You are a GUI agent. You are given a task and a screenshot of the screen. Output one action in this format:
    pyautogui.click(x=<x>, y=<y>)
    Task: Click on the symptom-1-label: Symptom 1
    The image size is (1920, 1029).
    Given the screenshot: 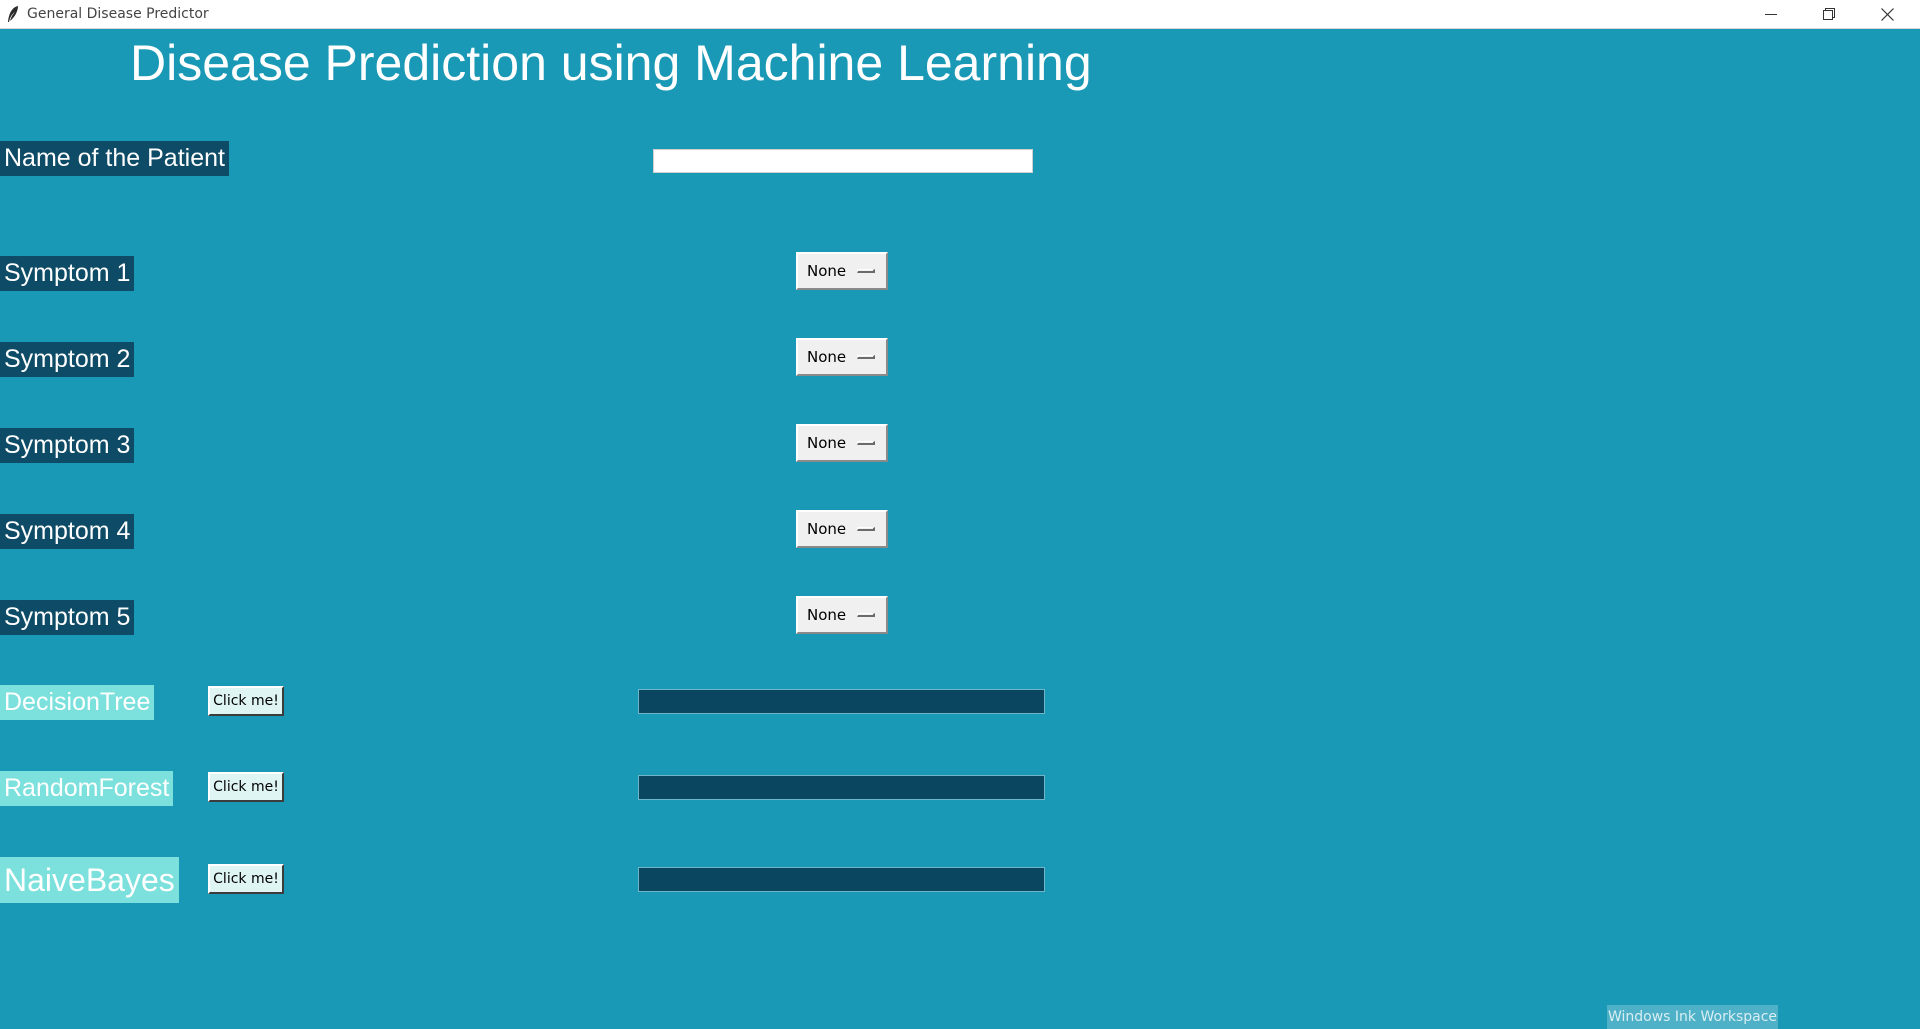 What is the action you would take?
    pyautogui.click(x=67, y=273)
    